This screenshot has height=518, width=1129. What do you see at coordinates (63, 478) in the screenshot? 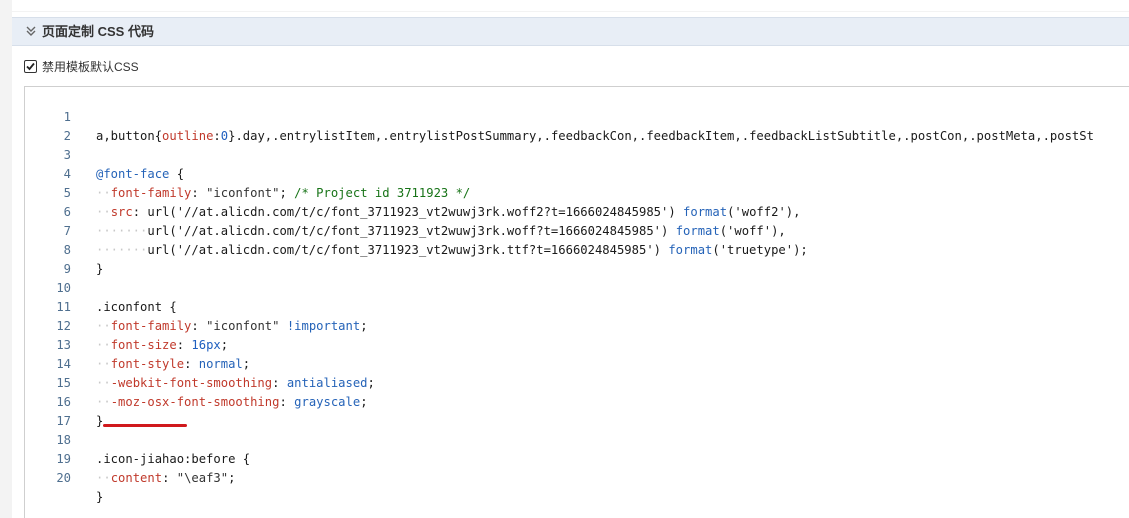
I see `line-number: 20` at bounding box center [63, 478].